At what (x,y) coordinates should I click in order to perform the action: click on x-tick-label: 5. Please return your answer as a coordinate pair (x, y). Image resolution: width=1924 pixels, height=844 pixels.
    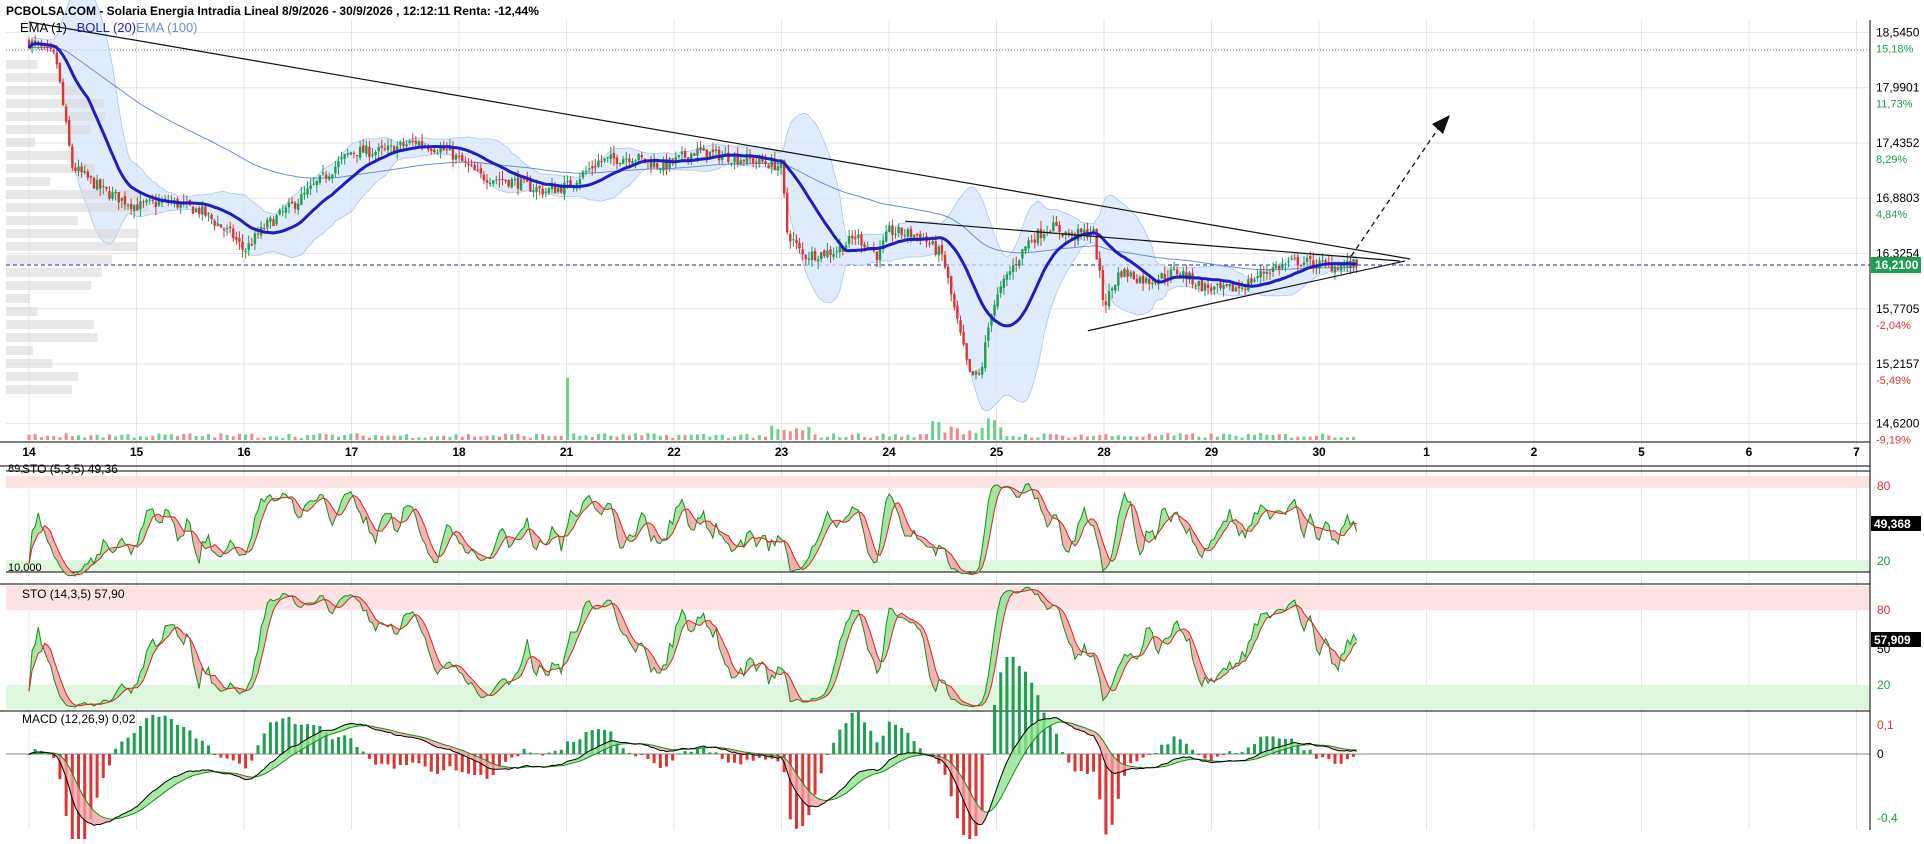
    Looking at the image, I should click on (1641, 452).